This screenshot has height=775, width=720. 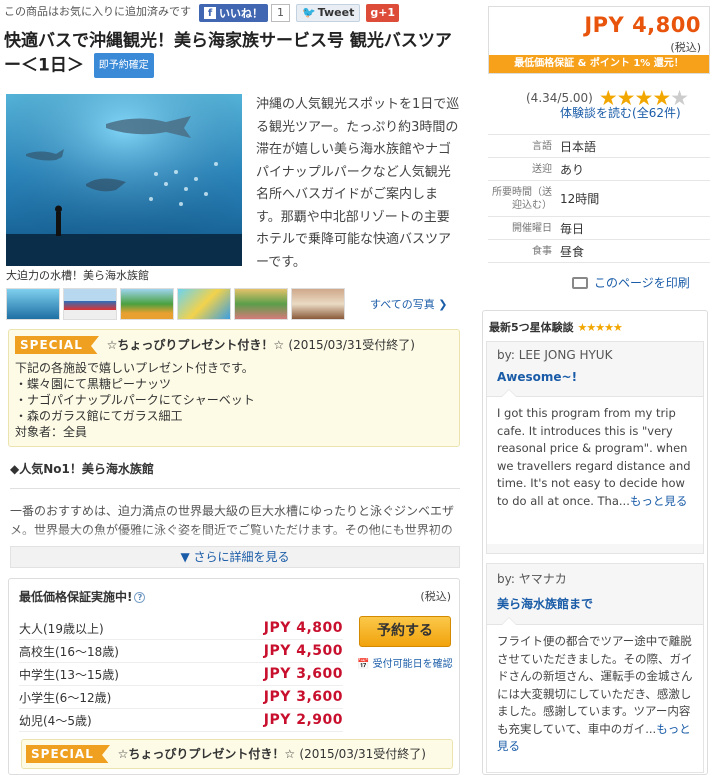 What do you see at coordinates (595, 599) in the screenshot?
I see `review-title: 美ら海水族館まで` at bounding box center [595, 599].